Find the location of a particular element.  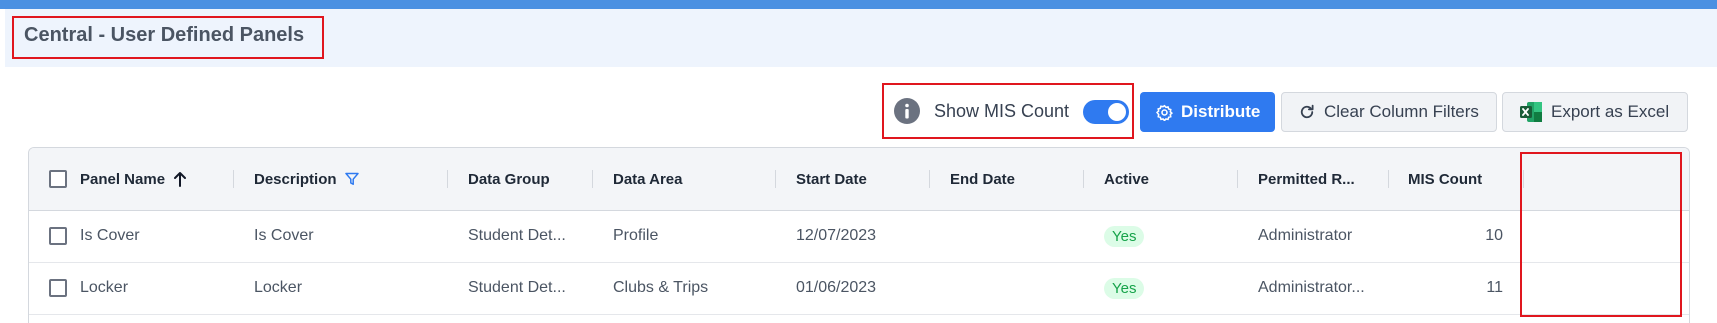

header-mis-count: MIS Count is located at coordinates (1445, 179).